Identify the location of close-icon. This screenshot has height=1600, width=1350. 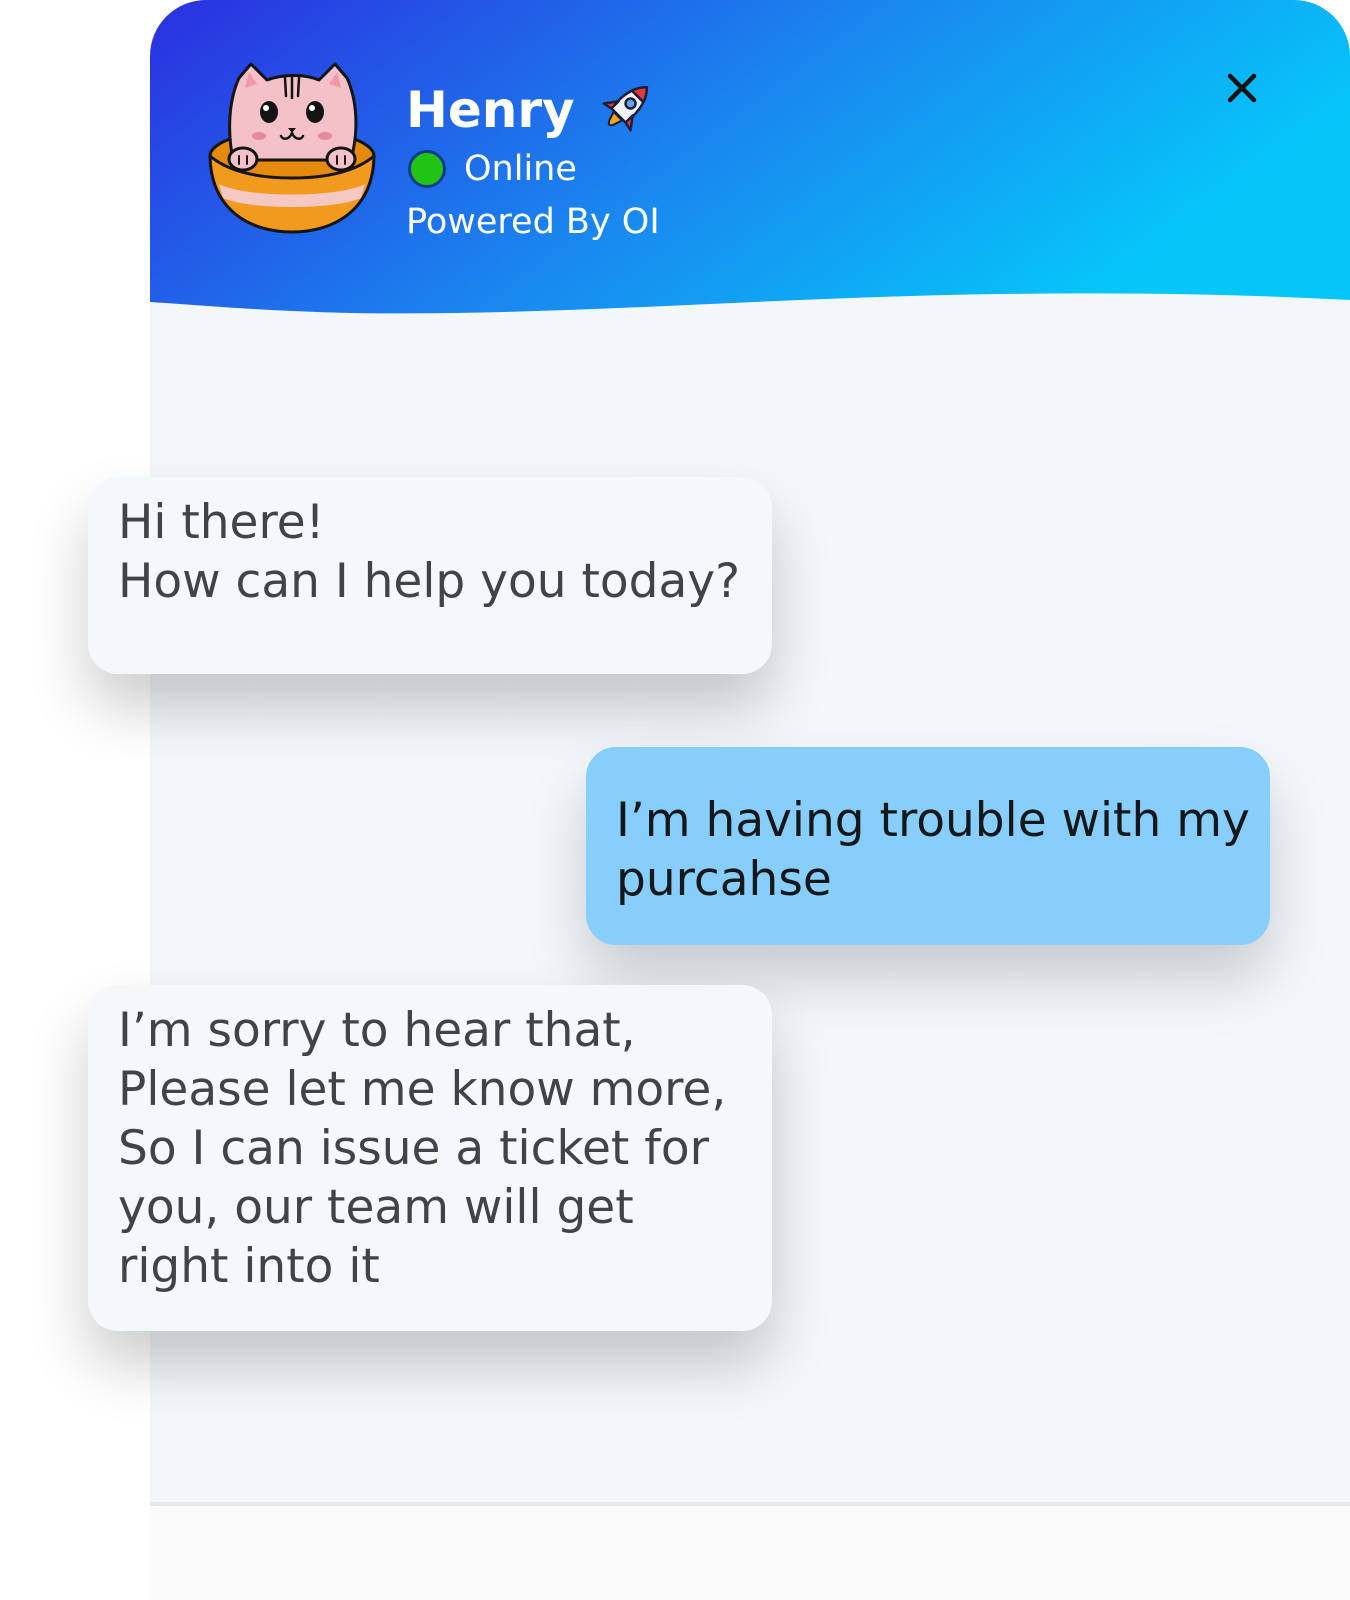
(1242, 88).